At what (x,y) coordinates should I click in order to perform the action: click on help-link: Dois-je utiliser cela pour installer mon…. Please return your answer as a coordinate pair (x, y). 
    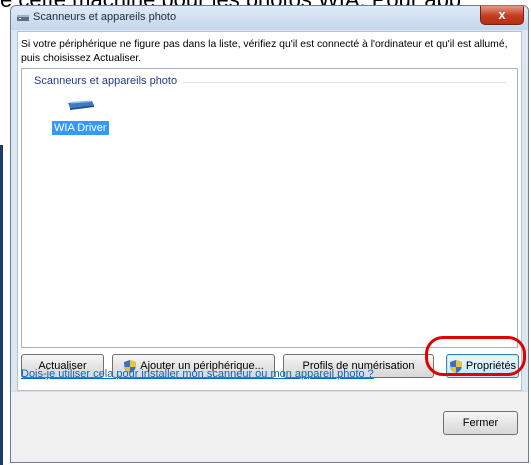
    Looking at the image, I should click on (197, 374).